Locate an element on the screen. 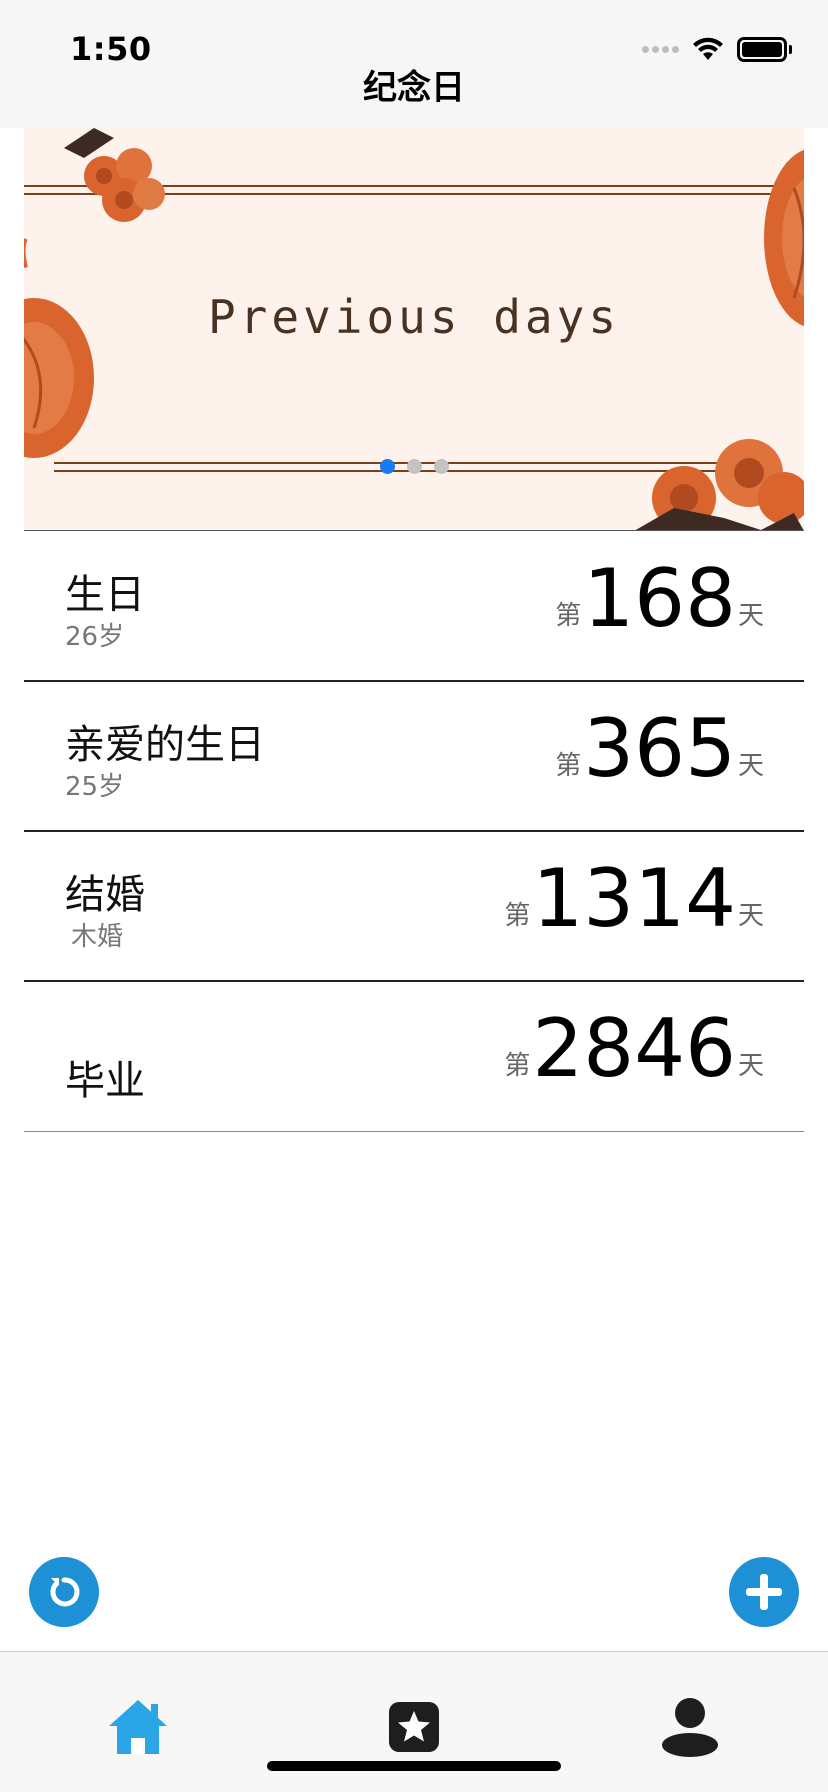 Image resolution: width=828 pixels, height=1792 pixels. home-icon is located at coordinates (138, 1727).